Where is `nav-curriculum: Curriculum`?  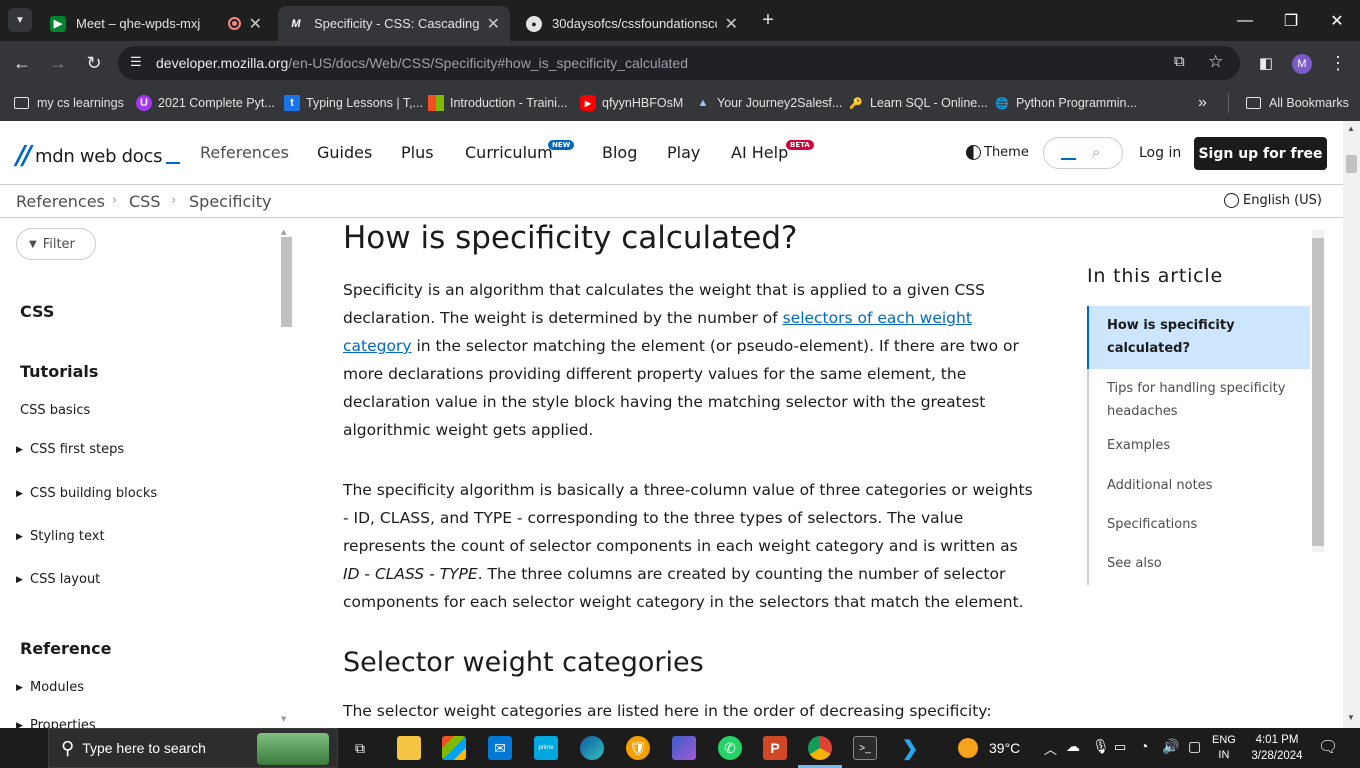 nav-curriculum: Curriculum is located at coordinates (509, 152).